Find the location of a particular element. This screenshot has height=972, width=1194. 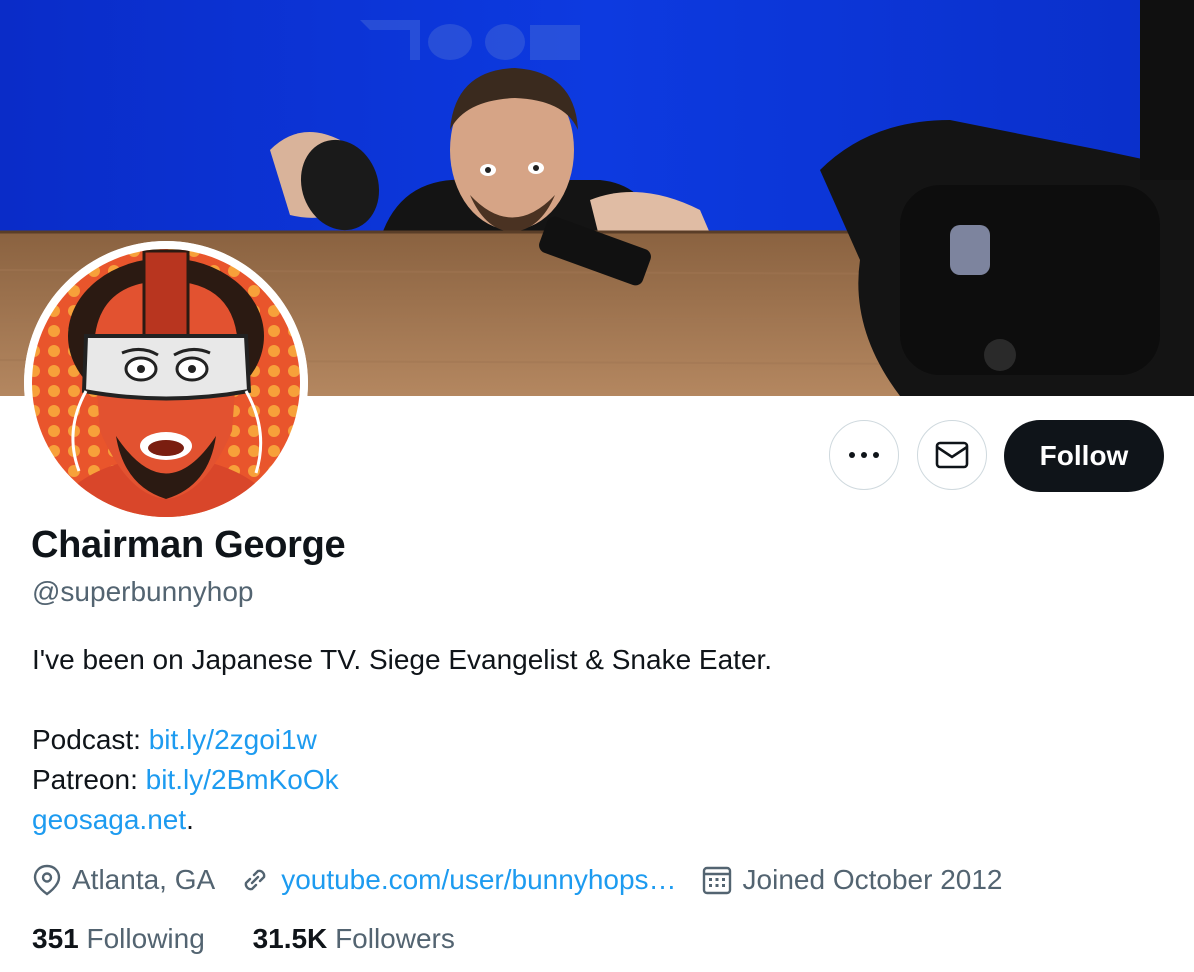

location-pin-icon is located at coordinates (47, 880).